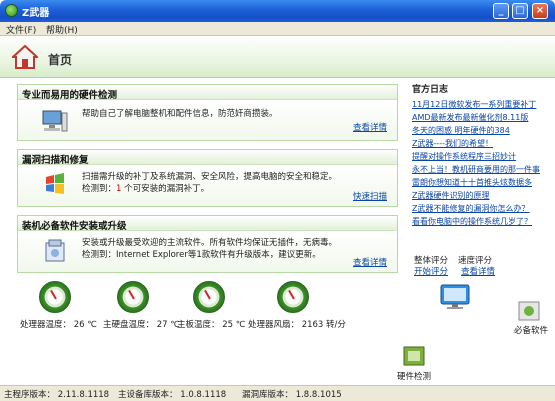 Image resolution: width=555 pixels, height=401 pixels. Describe the element at coordinates (201, 255) in the screenshot. I see `software-status: 检测到：Internet Explorer等1款软件有升级版本，建议更新。` at that location.